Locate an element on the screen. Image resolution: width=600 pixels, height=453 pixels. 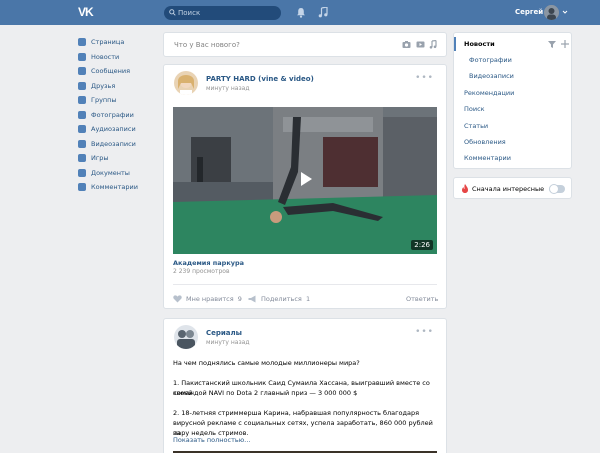
play-icon is located at coordinates (305, 179).